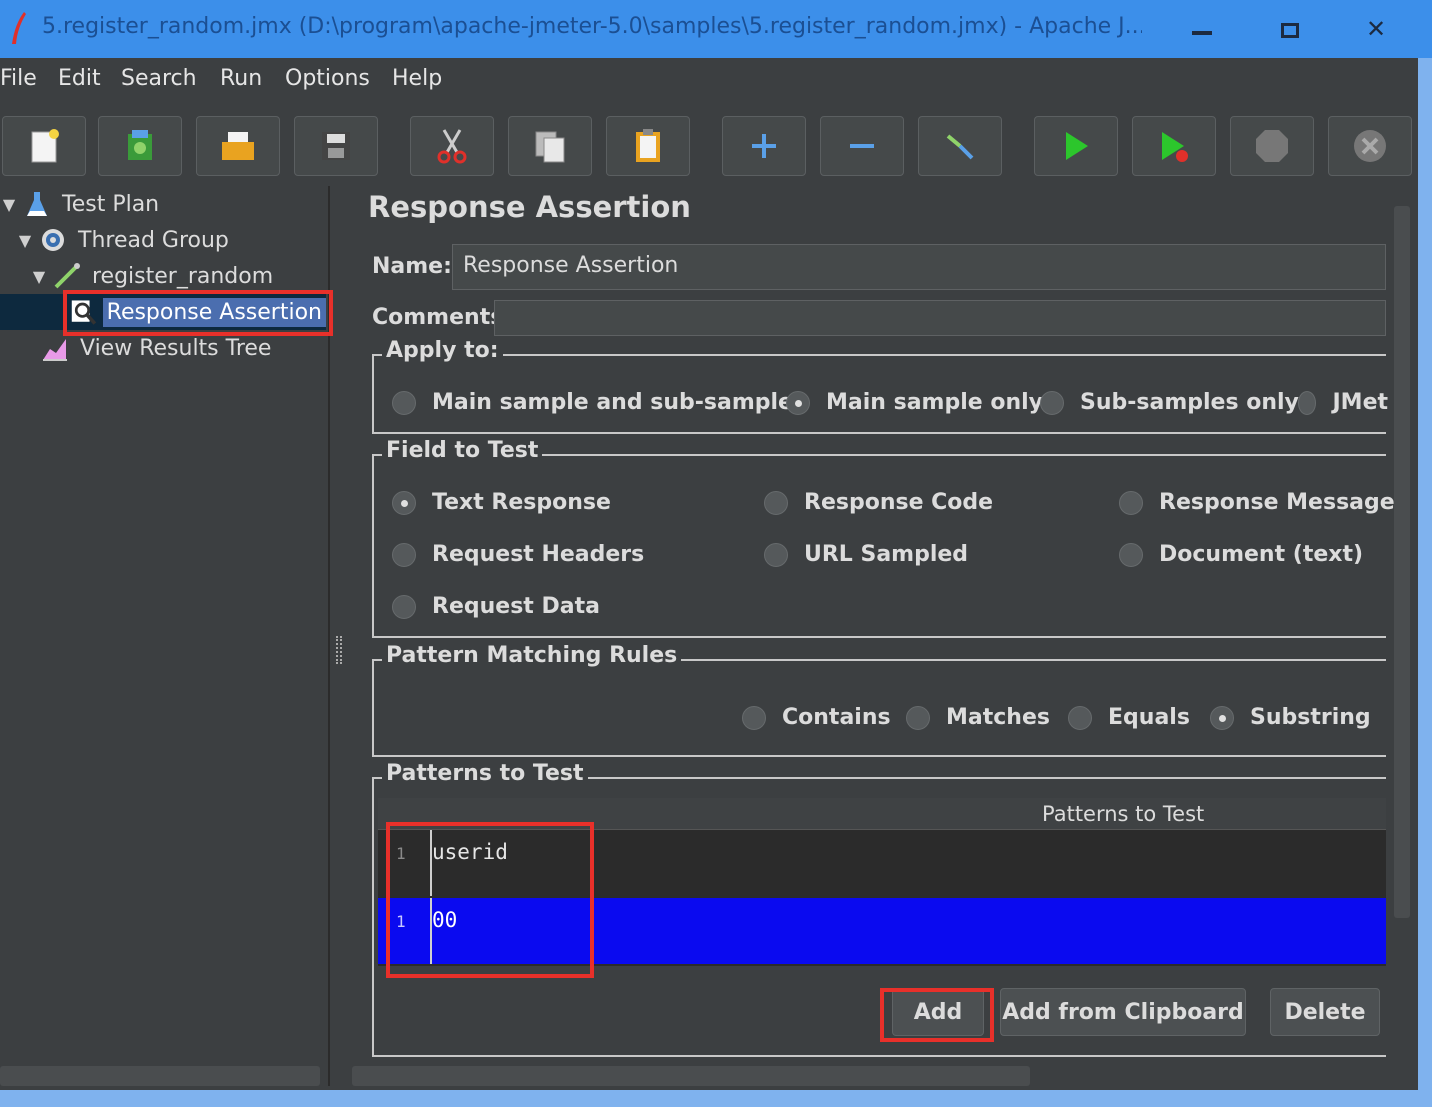 This screenshot has width=1432, height=1107. I want to click on field-url-sampled-radio: URL Sampled, so click(866, 554).